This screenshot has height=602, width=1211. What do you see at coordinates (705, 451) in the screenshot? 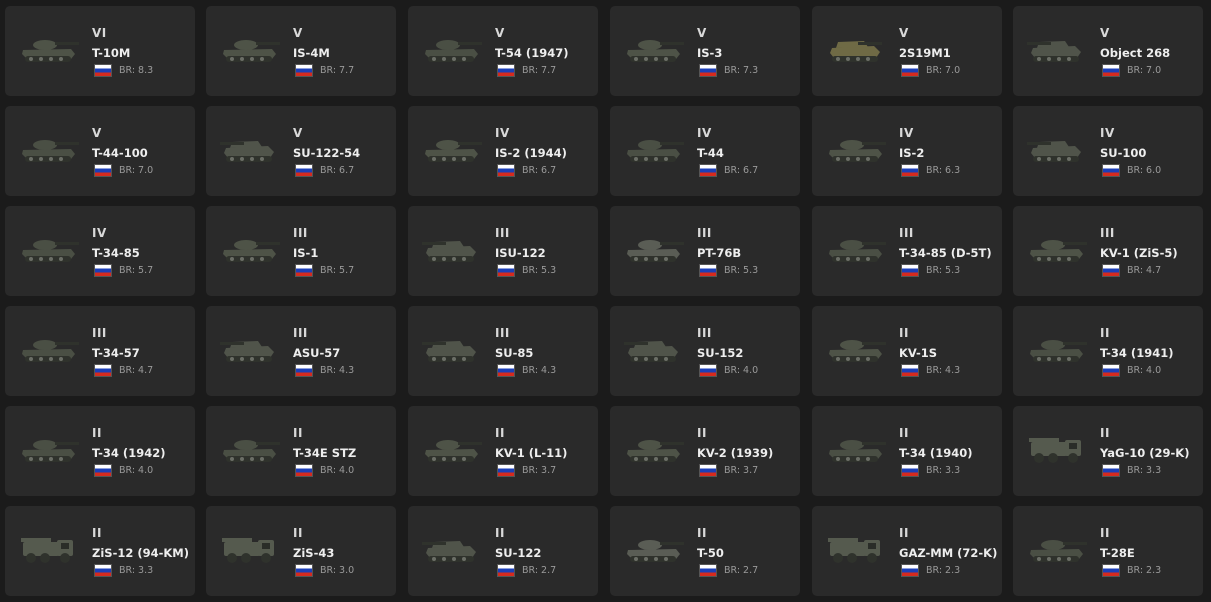
I see `vehicle-card: II KV-2 (1939) BR: 3.7` at bounding box center [705, 451].